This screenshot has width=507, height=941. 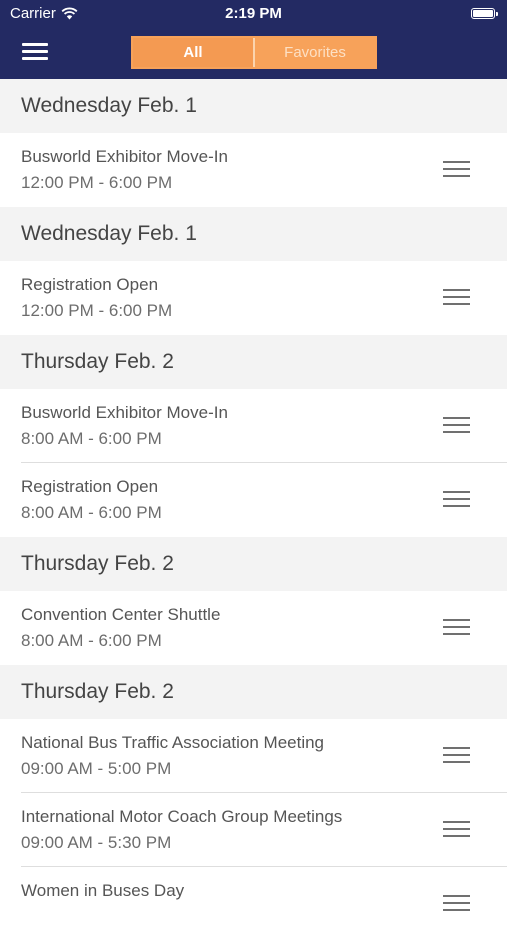 I want to click on event-title: Convention Center Shuttle, so click(x=121, y=614).